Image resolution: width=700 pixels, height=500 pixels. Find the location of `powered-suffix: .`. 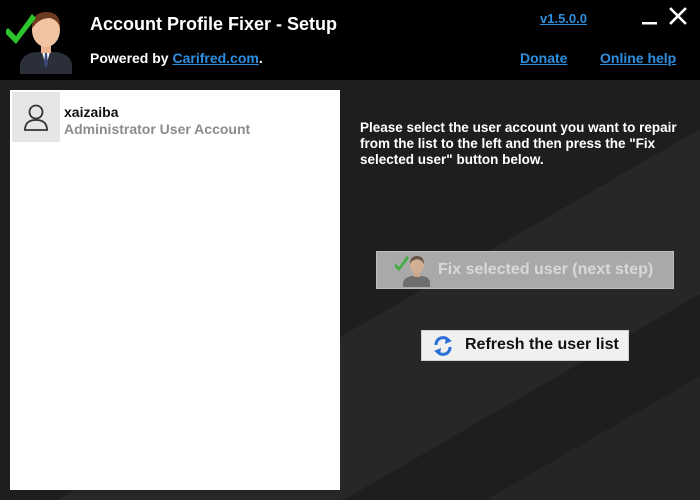

powered-suffix: . is located at coordinates (260, 58).